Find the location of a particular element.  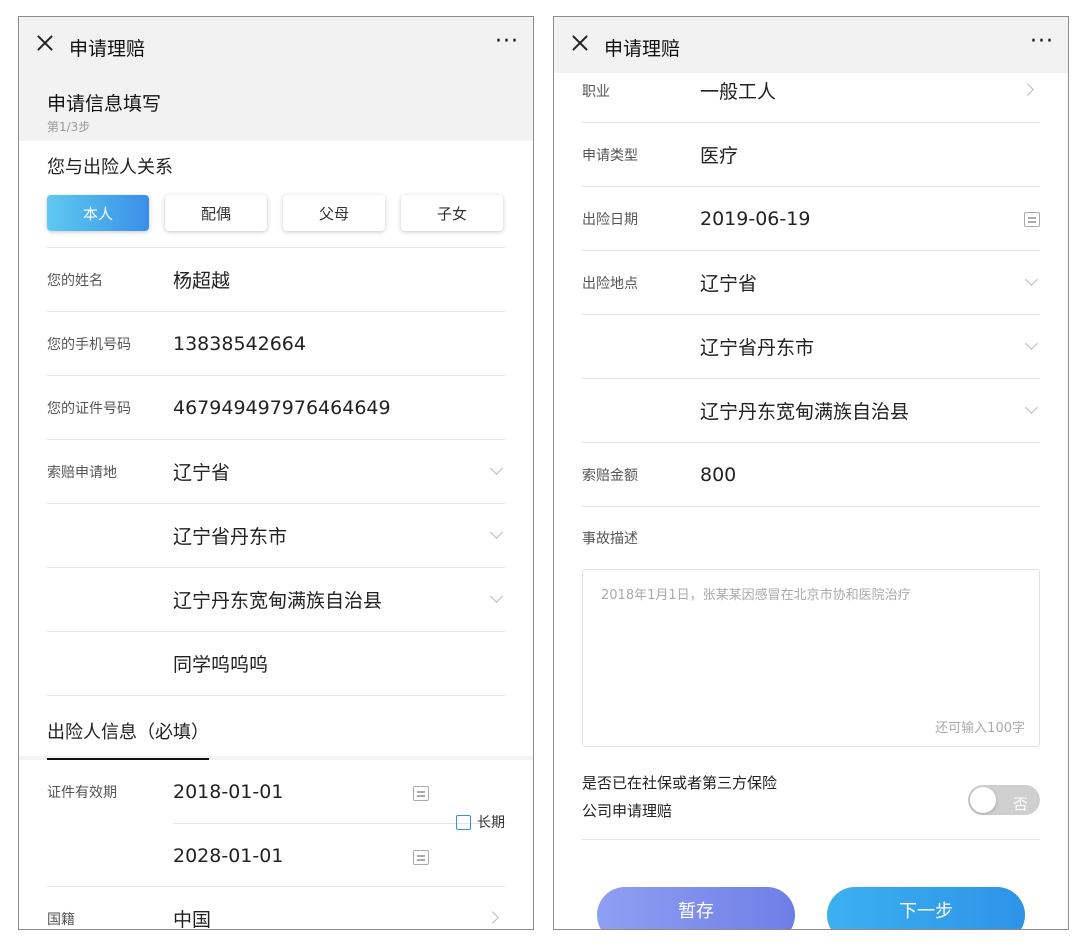

province-value: 辽宁省 is located at coordinates (202, 473).